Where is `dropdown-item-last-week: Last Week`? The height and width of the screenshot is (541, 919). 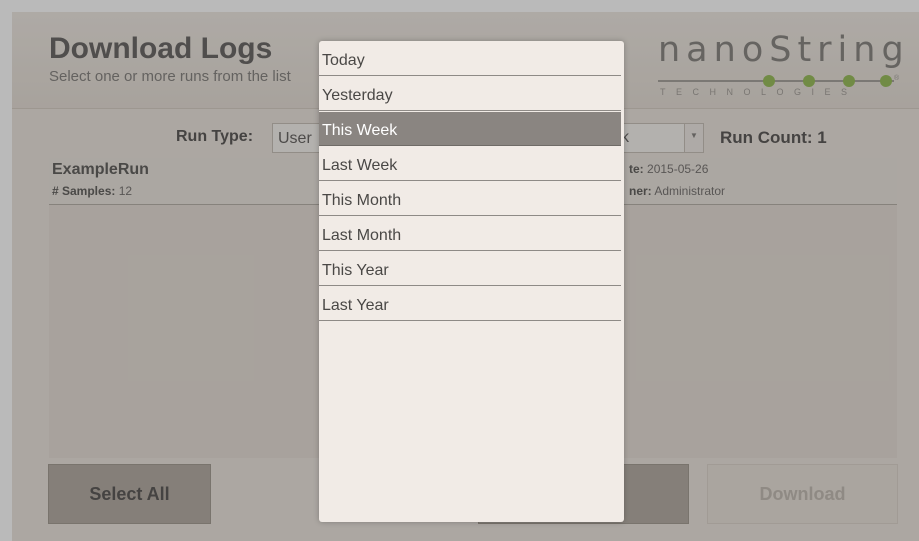
dropdown-item-last-week: Last Week is located at coordinates (470, 164).